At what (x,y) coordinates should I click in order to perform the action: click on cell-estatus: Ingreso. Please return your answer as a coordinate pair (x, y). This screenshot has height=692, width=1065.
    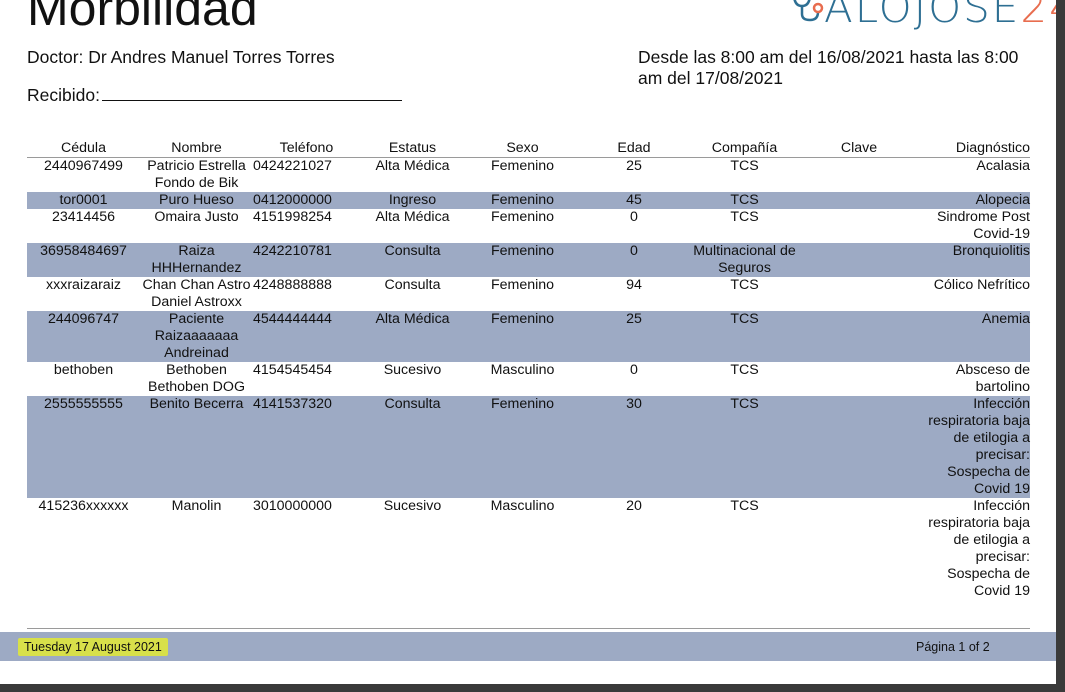
    Looking at the image, I should click on (412, 200).